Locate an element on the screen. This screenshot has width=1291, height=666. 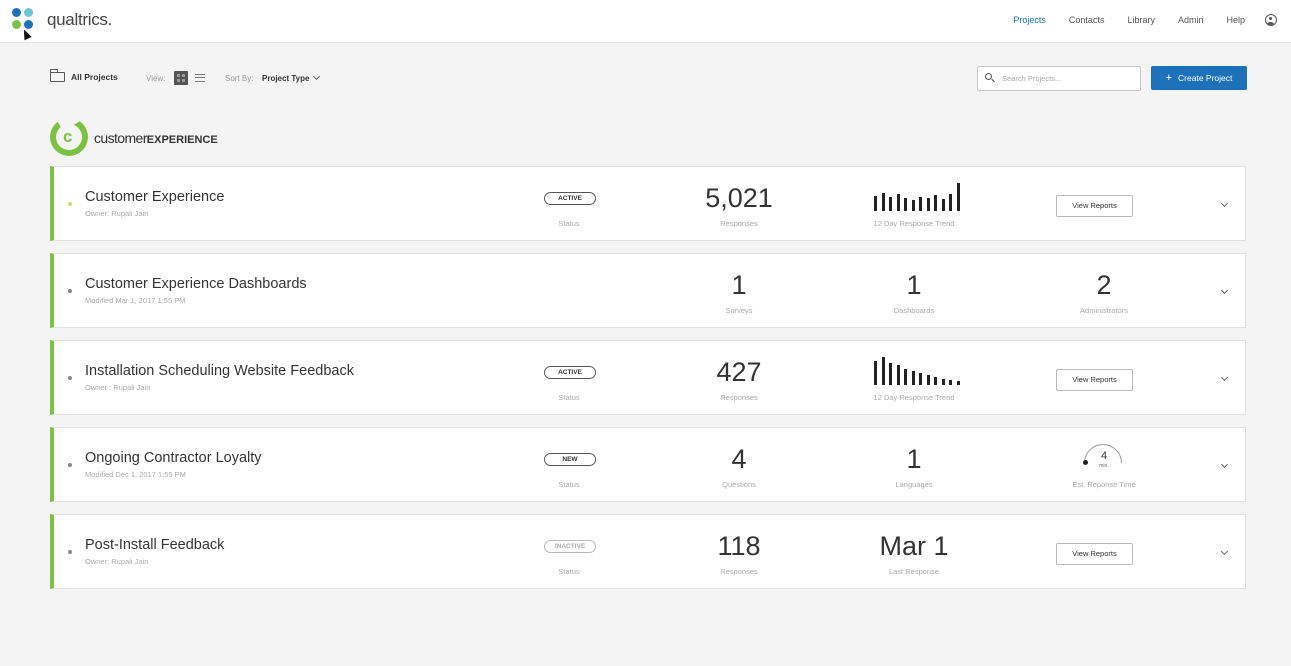
list-view-icon is located at coordinates (200, 78).